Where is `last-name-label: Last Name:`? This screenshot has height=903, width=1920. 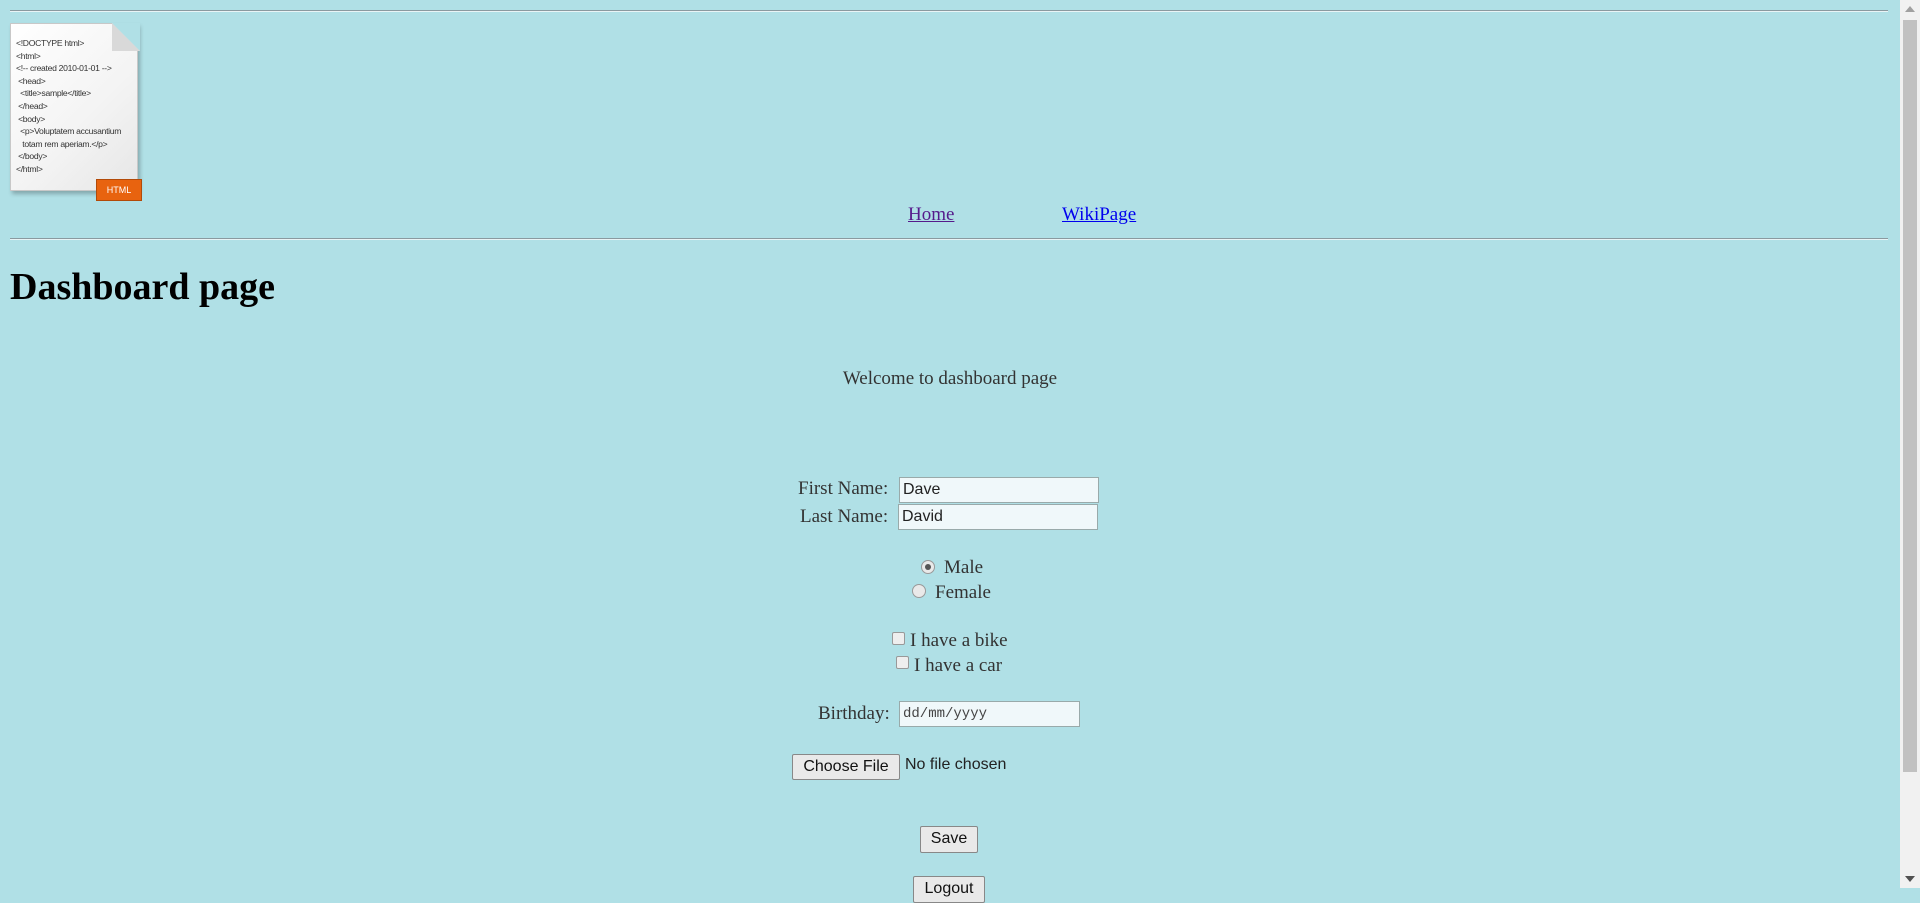 last-name-label: Last Name: is located at coordinates (844, 516).